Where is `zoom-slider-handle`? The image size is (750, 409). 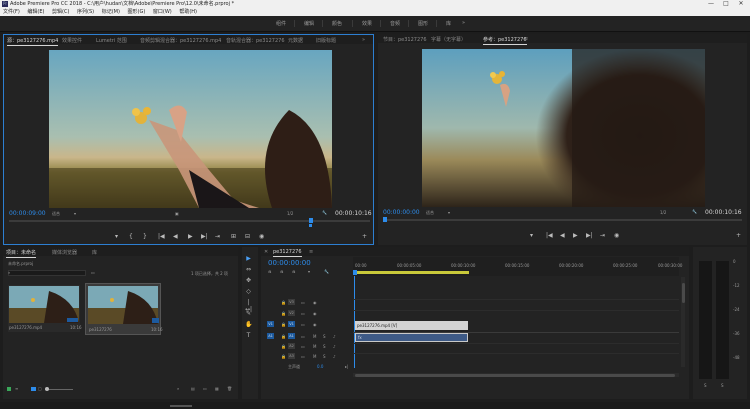 zoom-slider-handle is located at coordinates (47, 389).